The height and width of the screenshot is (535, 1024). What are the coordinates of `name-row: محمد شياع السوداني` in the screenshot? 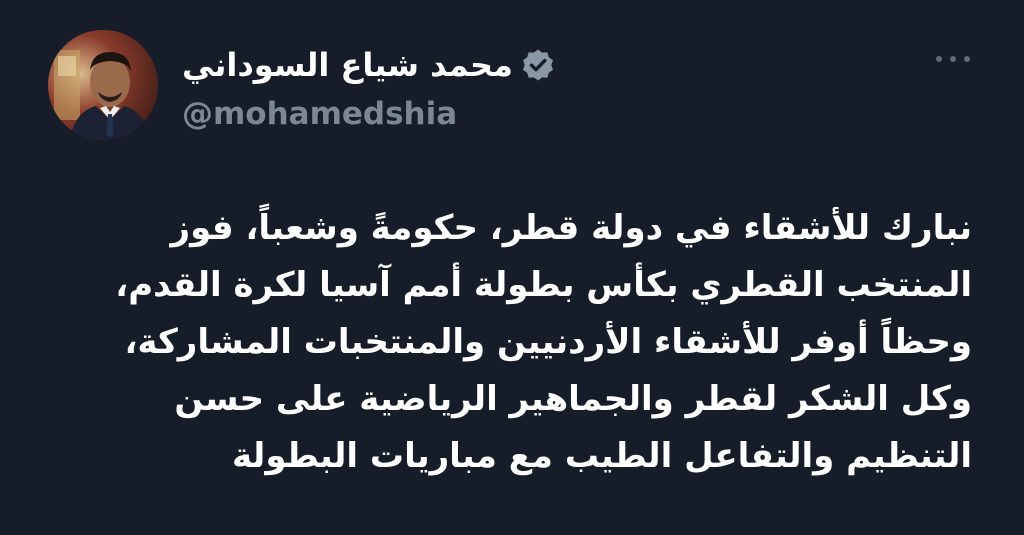 It's located at (368, 65).